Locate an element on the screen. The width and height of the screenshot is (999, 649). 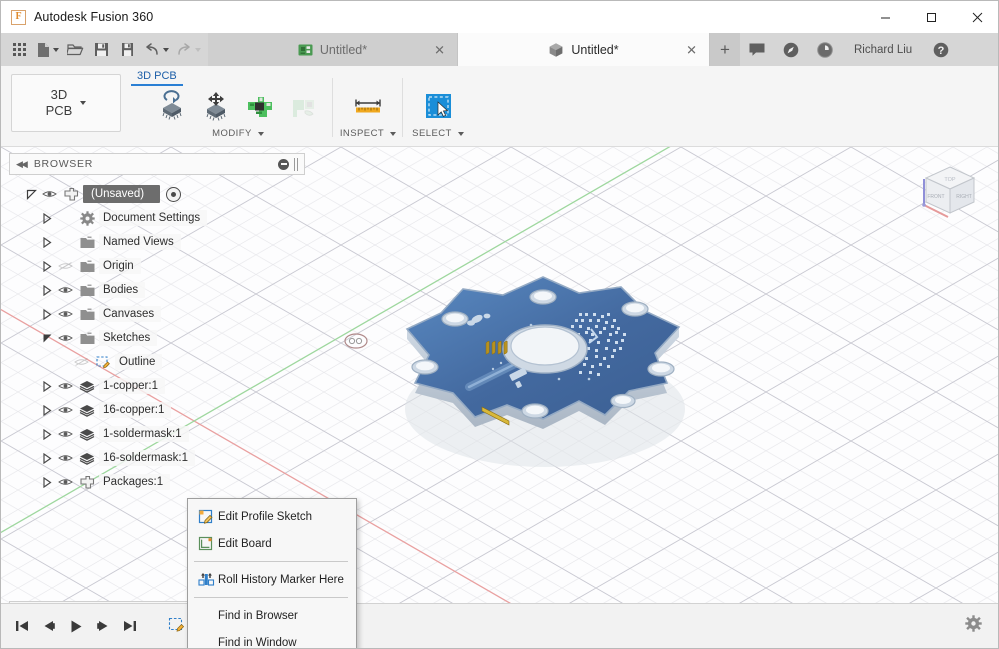
notifications-icon is located at coordinates (791, 49).